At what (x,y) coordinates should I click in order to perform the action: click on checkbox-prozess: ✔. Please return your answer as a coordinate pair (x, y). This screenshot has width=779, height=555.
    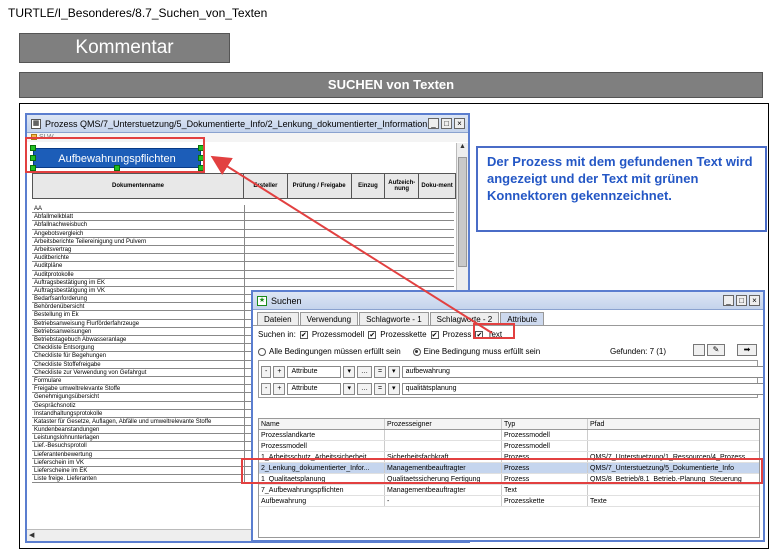
    Looking at the image, I should click on (434, 334).